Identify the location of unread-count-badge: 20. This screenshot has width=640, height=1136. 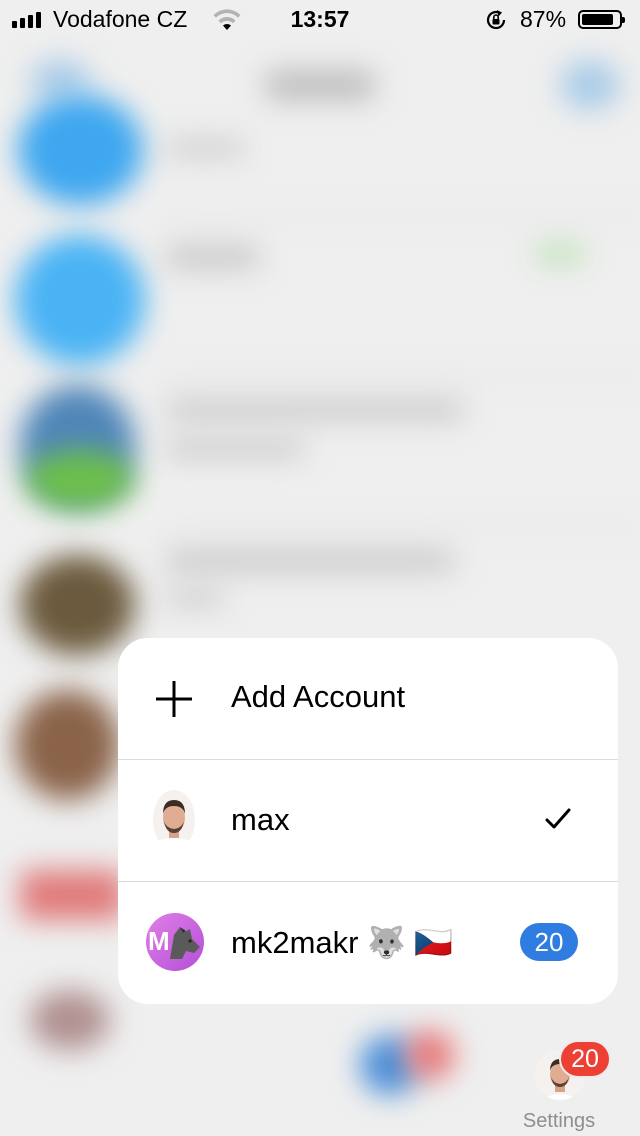
(549, 942).